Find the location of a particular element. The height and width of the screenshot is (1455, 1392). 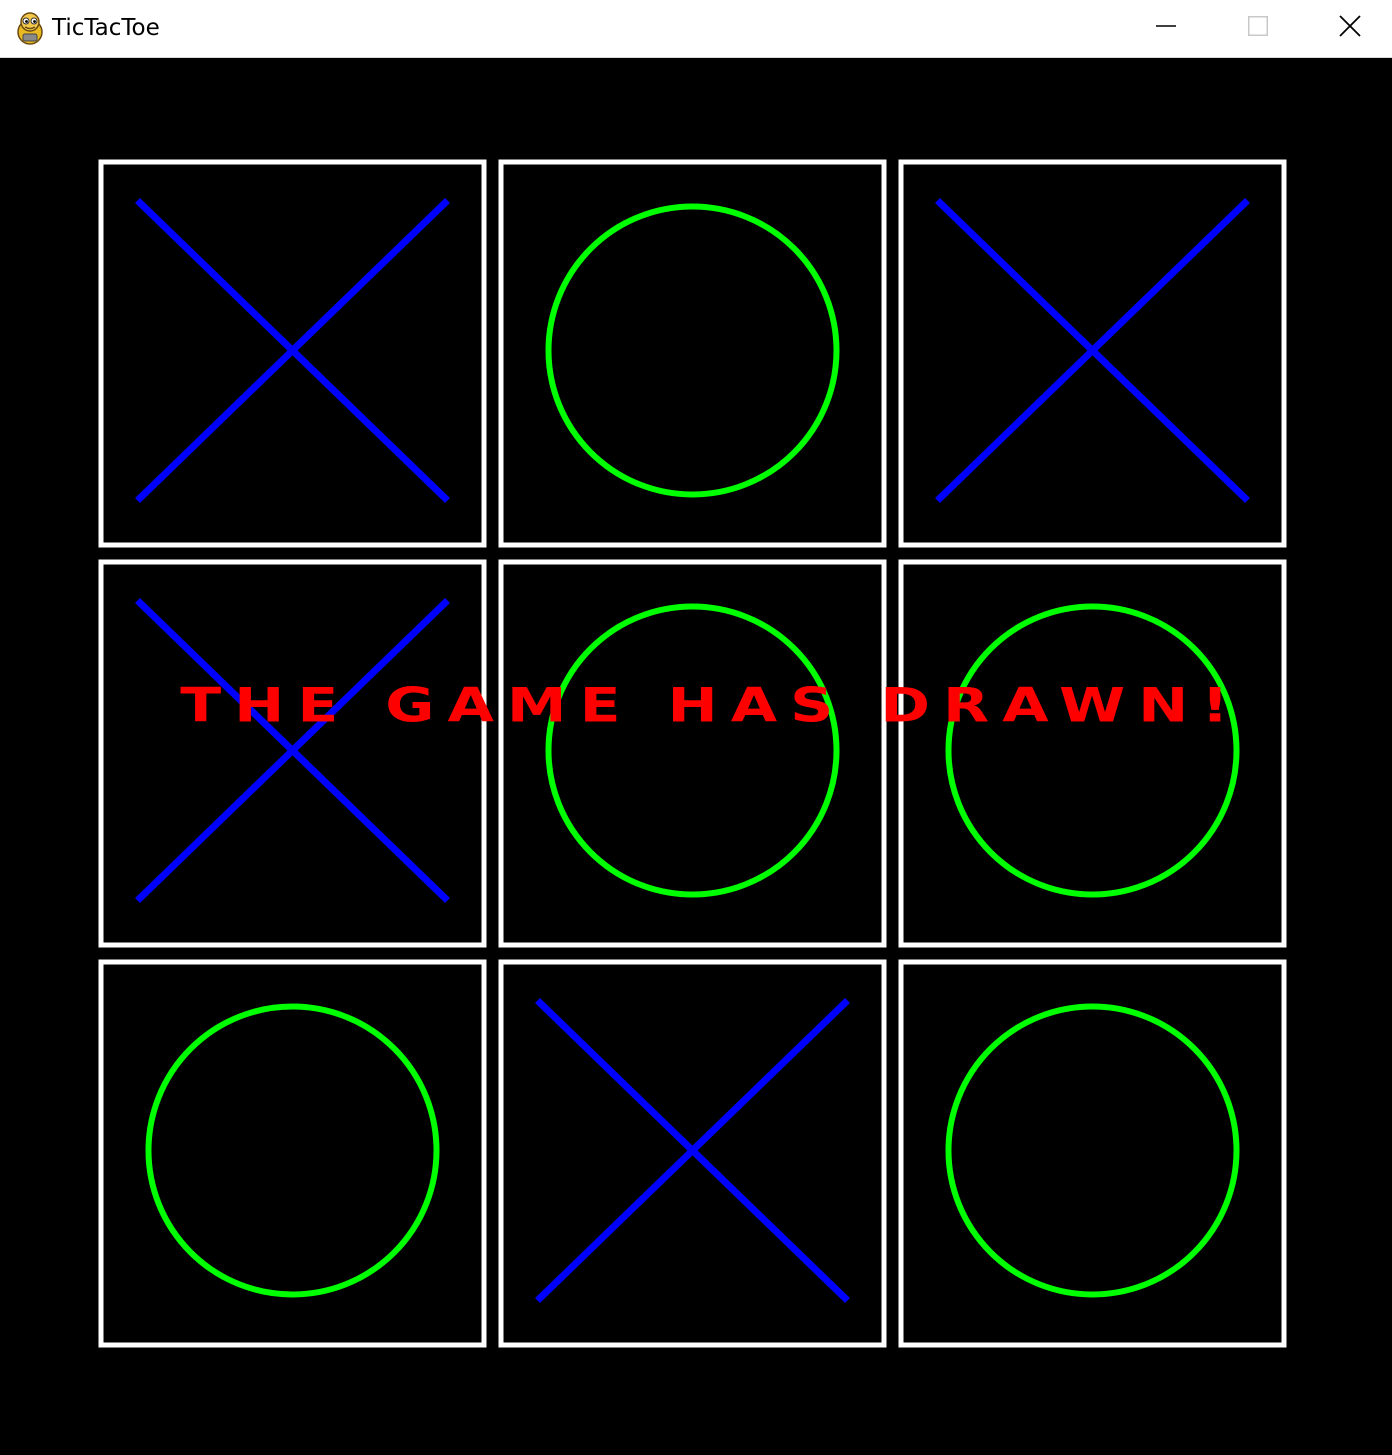

board-cell-r1-c3 is located at coordinates (1092, 353).